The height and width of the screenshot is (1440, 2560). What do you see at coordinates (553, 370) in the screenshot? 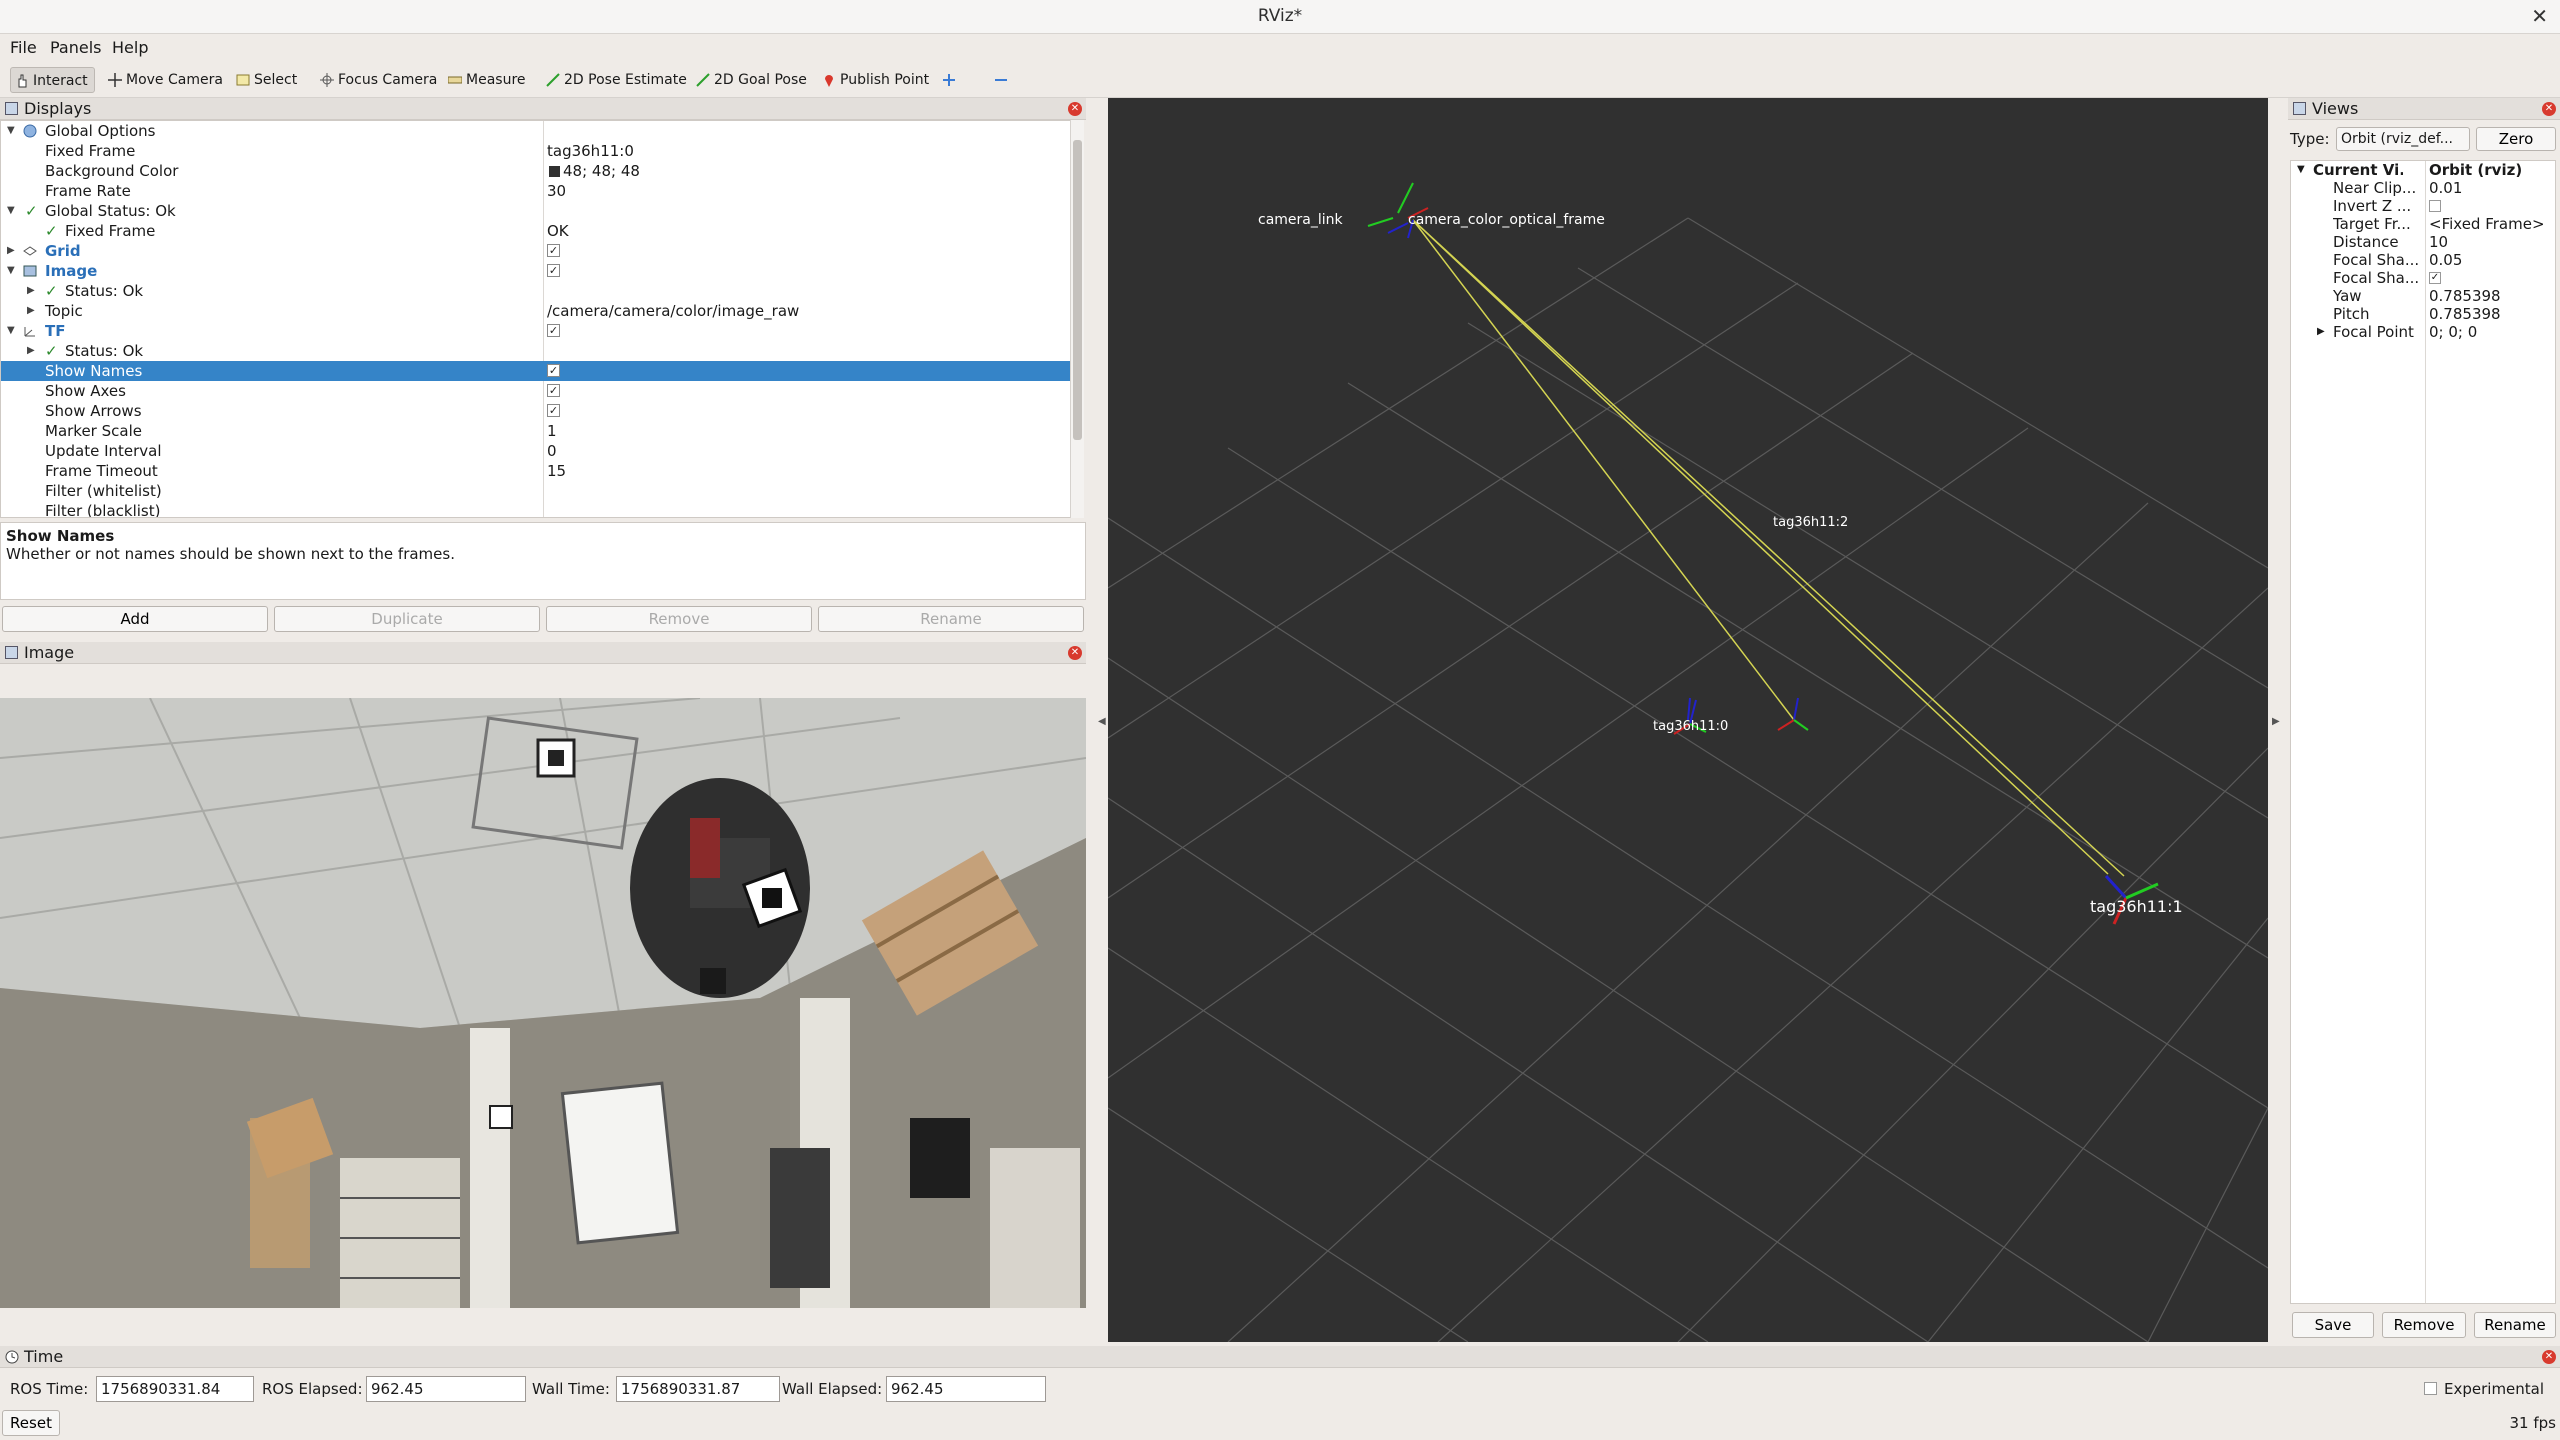
I see `show-names-checkbox: ✓` at bounding box center [553, 370].